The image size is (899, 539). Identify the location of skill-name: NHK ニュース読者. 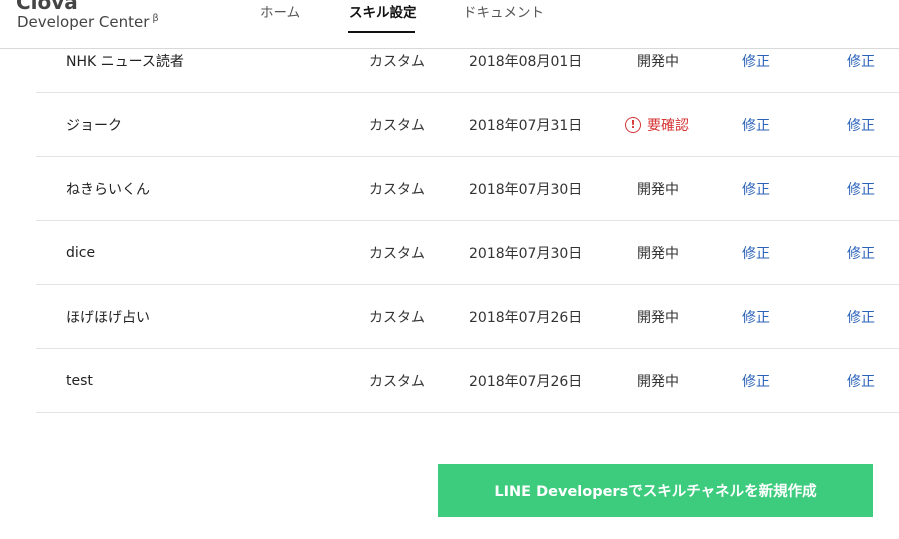
(125, 62).